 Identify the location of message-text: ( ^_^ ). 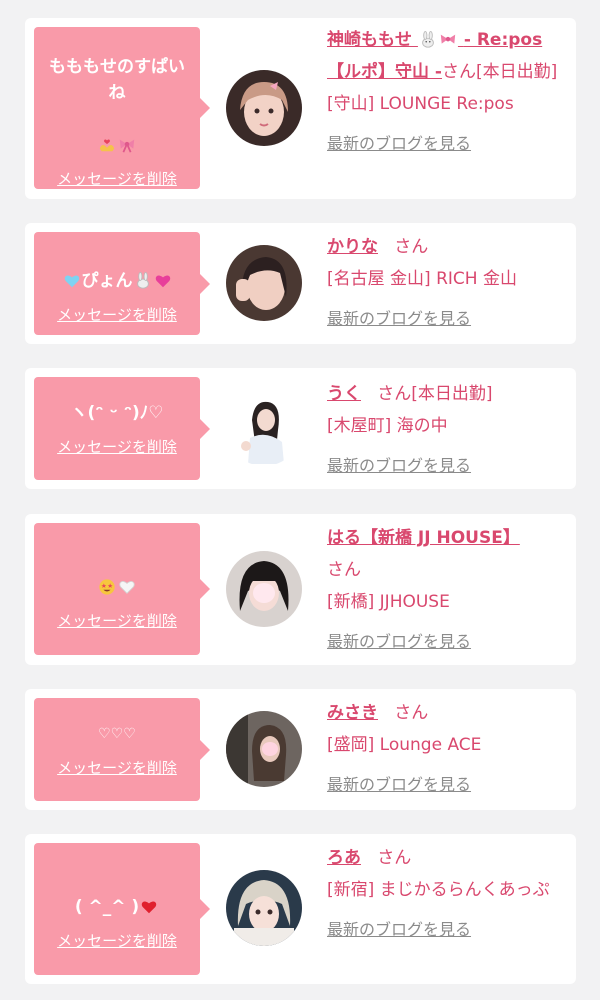
(117, 894).